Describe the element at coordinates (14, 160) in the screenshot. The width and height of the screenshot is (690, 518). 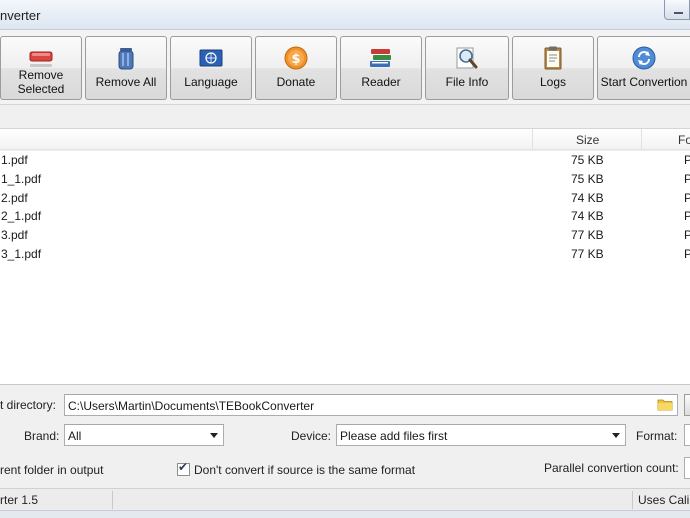
I see `file-name: 1.pdf` at that location.